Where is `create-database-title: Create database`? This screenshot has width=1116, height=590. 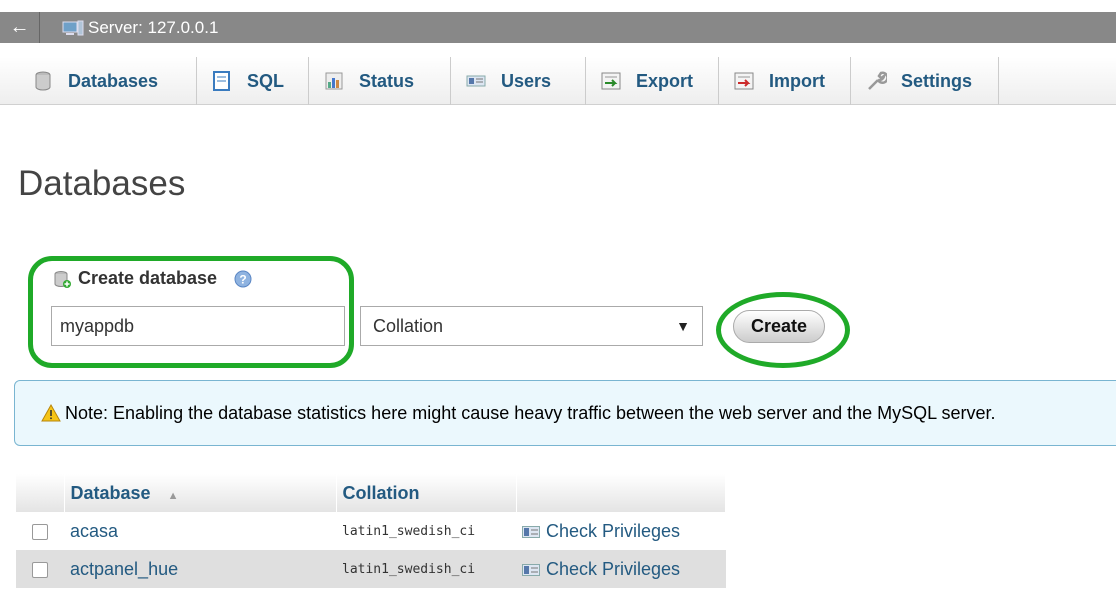
create-database-title: Create database is located at coordinates (148, 278).